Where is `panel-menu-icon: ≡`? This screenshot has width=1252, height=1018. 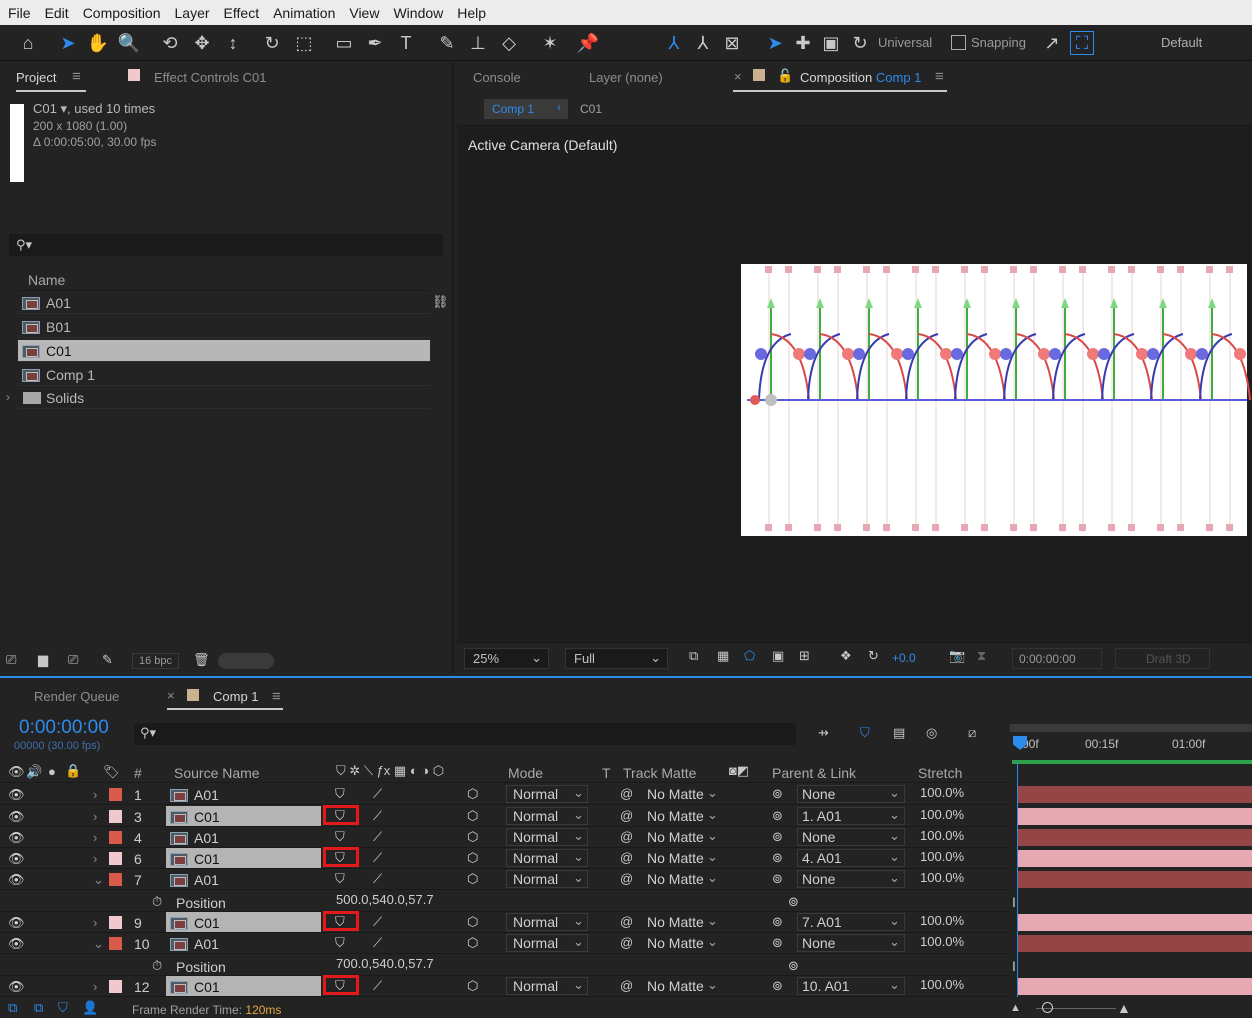
panel-menu-icon: ≡ is located at coordinates (76, 76).